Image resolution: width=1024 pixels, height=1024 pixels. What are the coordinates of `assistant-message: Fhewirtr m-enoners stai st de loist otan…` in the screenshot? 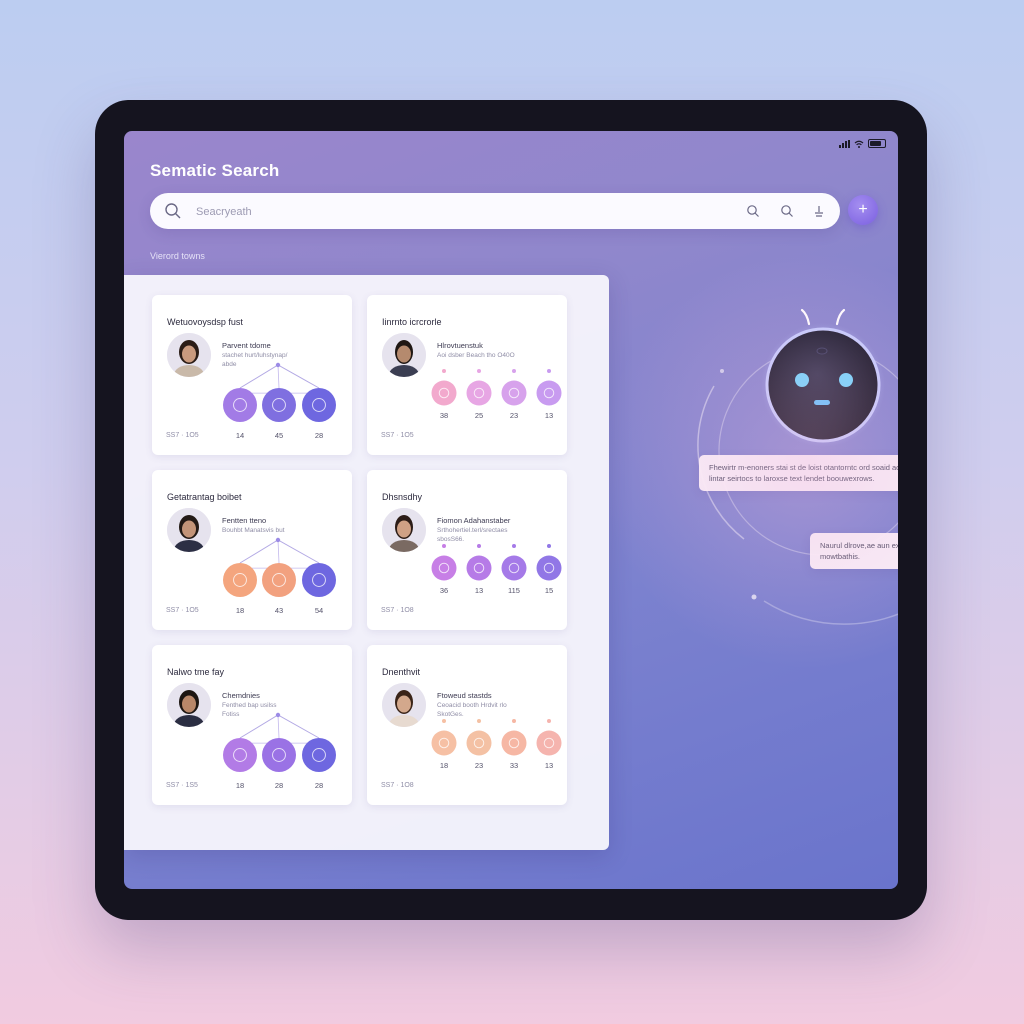 It's located at (798, 473).